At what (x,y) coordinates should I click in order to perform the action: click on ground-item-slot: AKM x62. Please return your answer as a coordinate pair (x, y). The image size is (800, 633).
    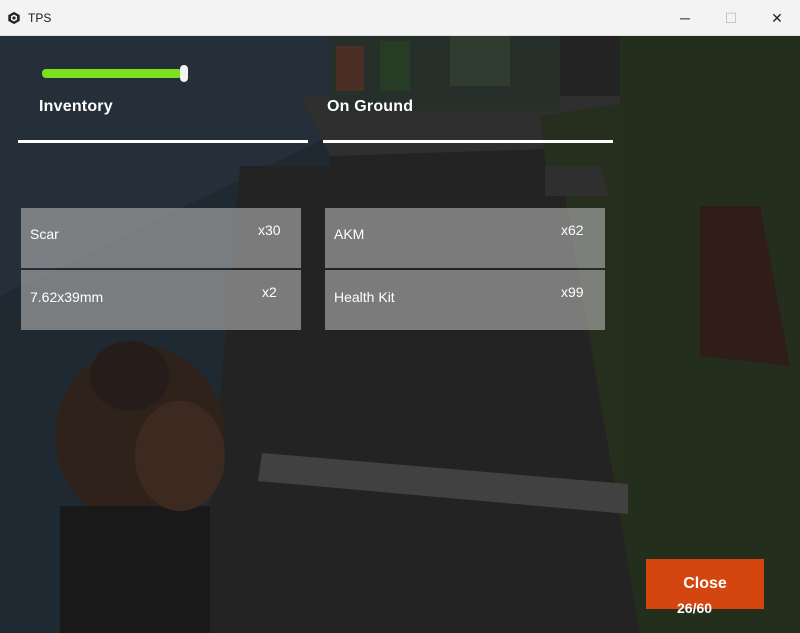
    Looking at the image, I should click on (465, 238).